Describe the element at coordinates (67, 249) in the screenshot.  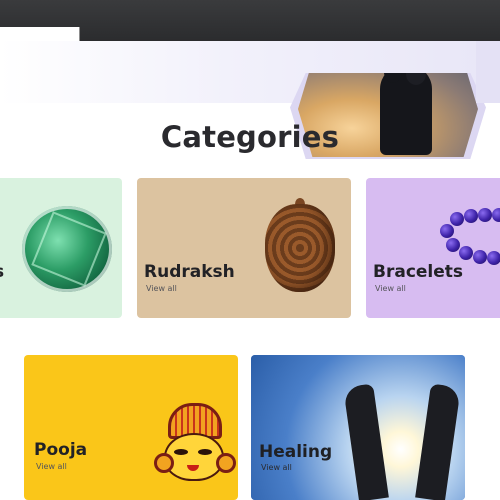
I see `emerald-gem-image` at that location.